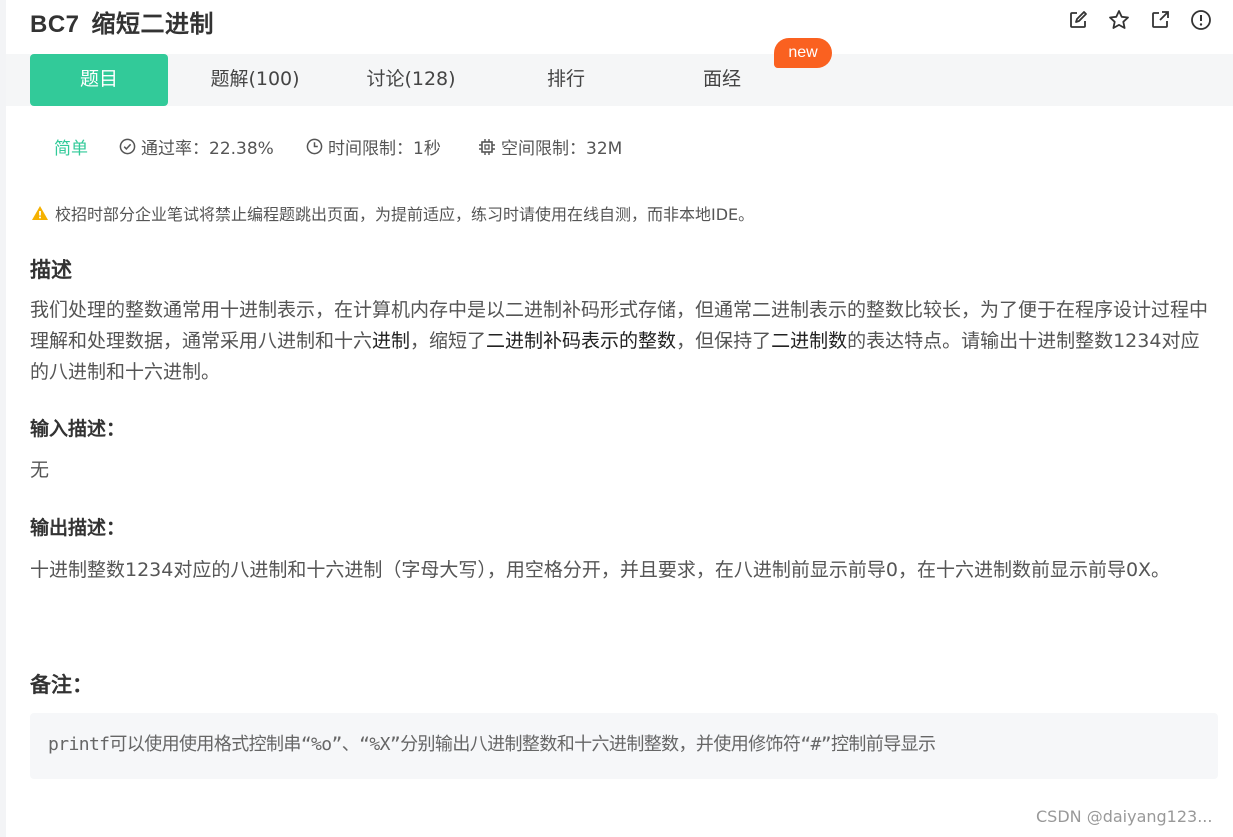  Describe the element at coordinates (127, 146) in the screenshot. I see `check-circle-icon` at that location.